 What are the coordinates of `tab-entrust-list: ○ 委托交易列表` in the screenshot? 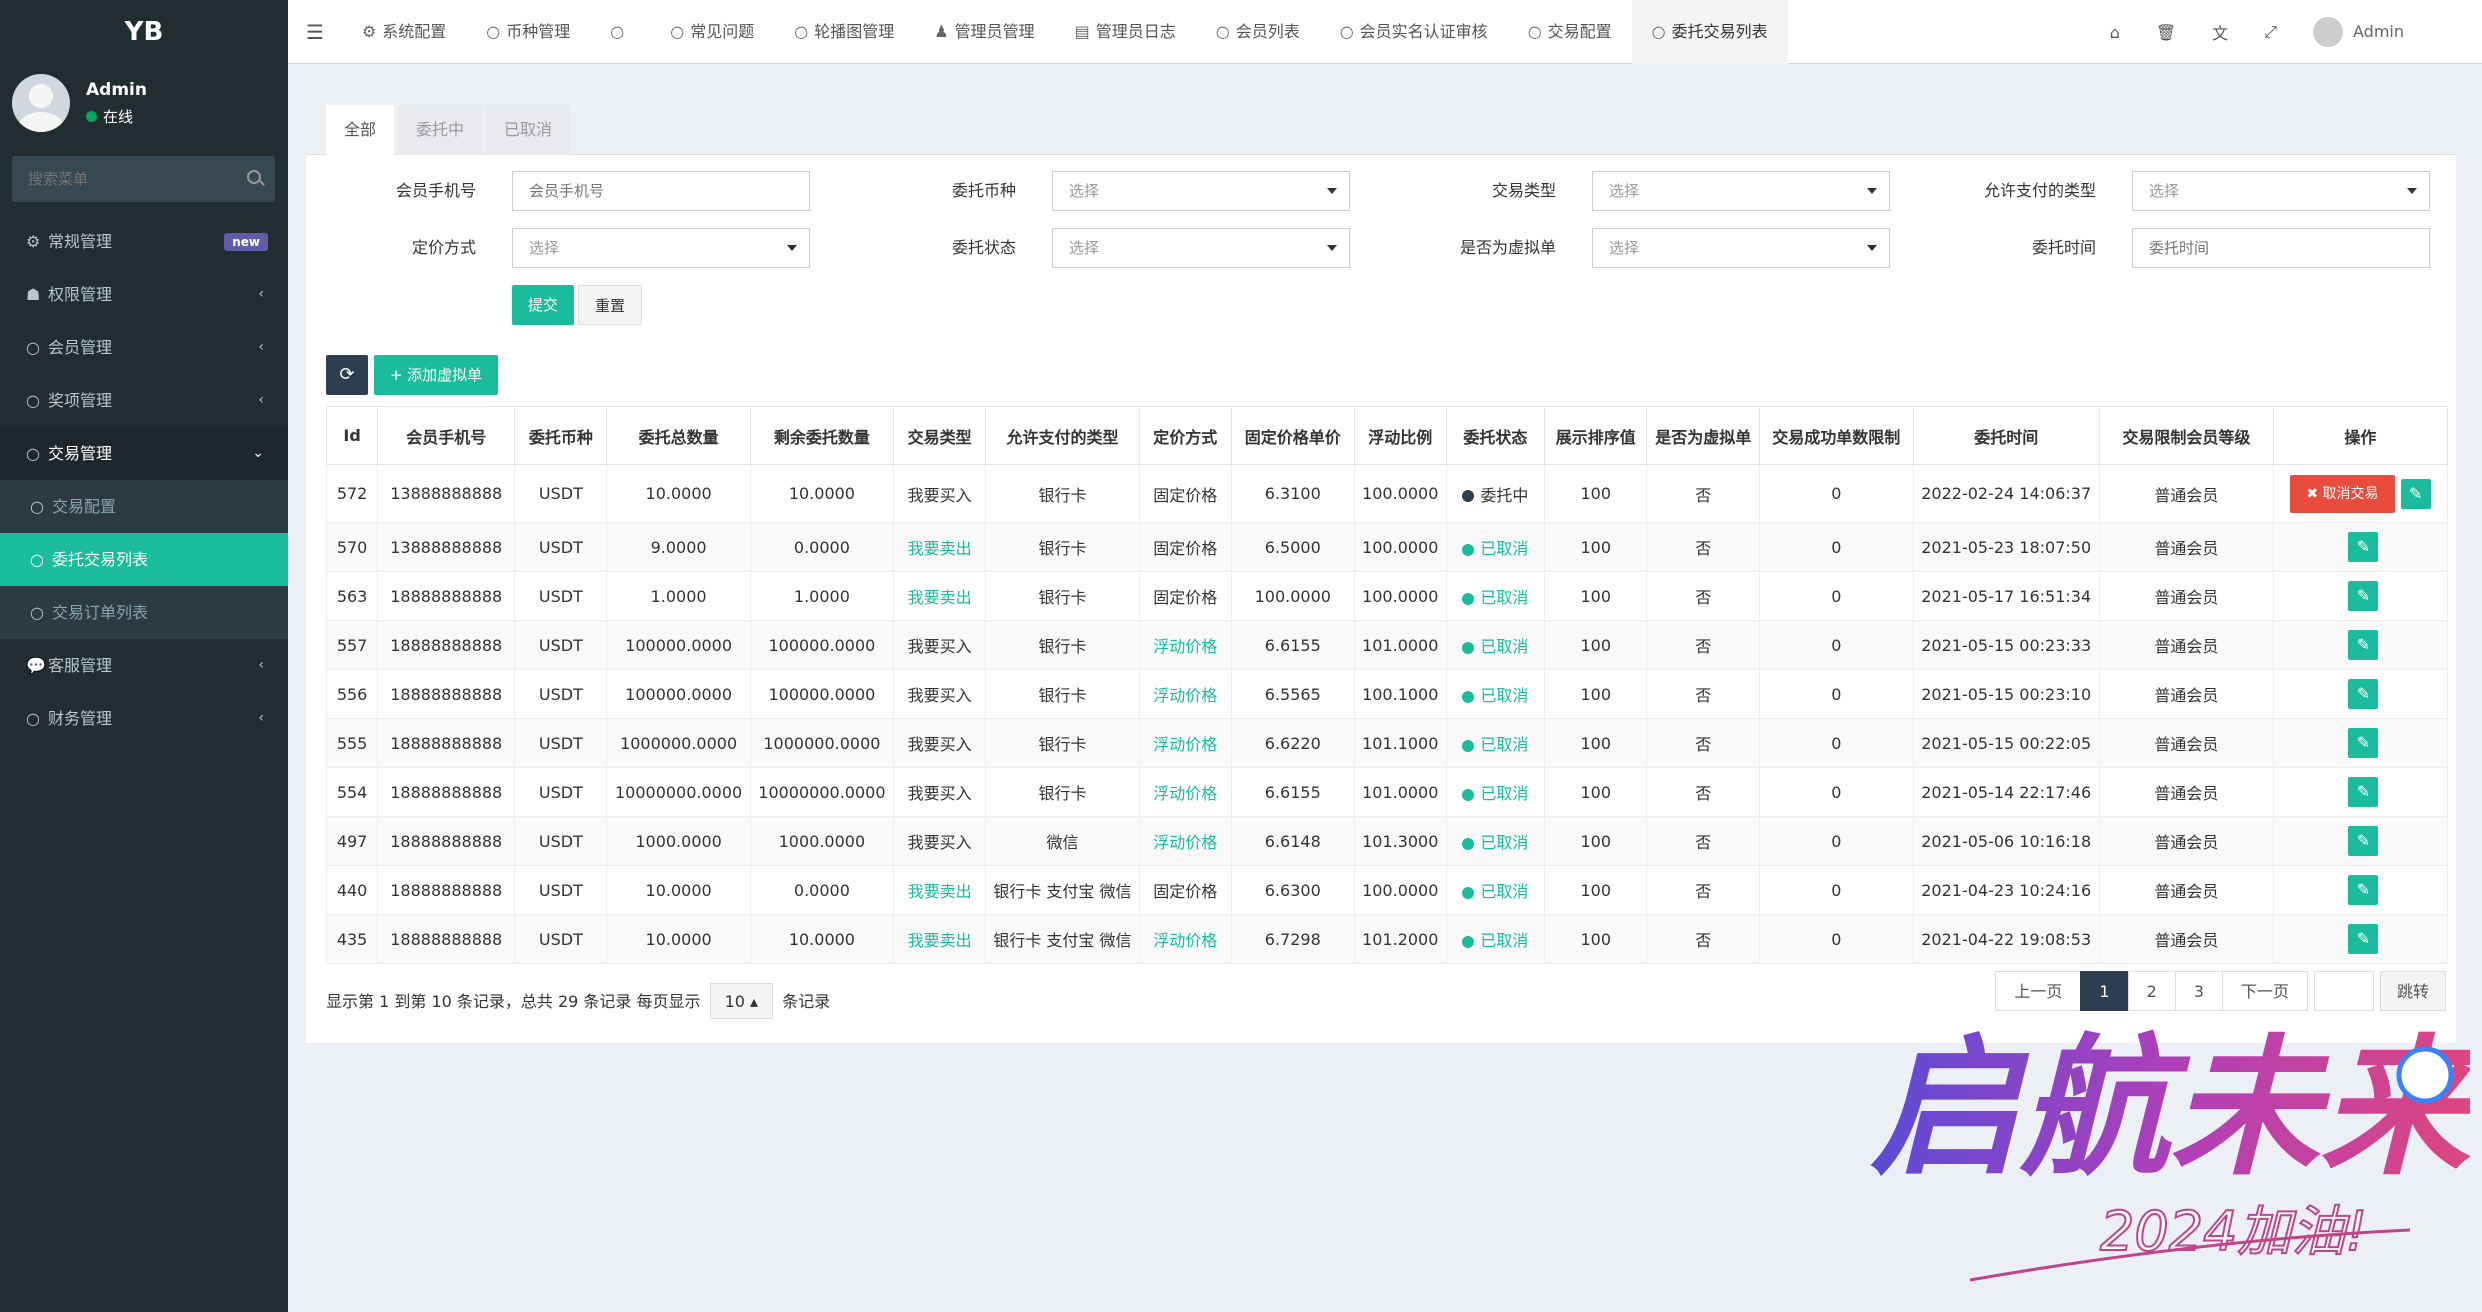 It's located at (1709, 32).